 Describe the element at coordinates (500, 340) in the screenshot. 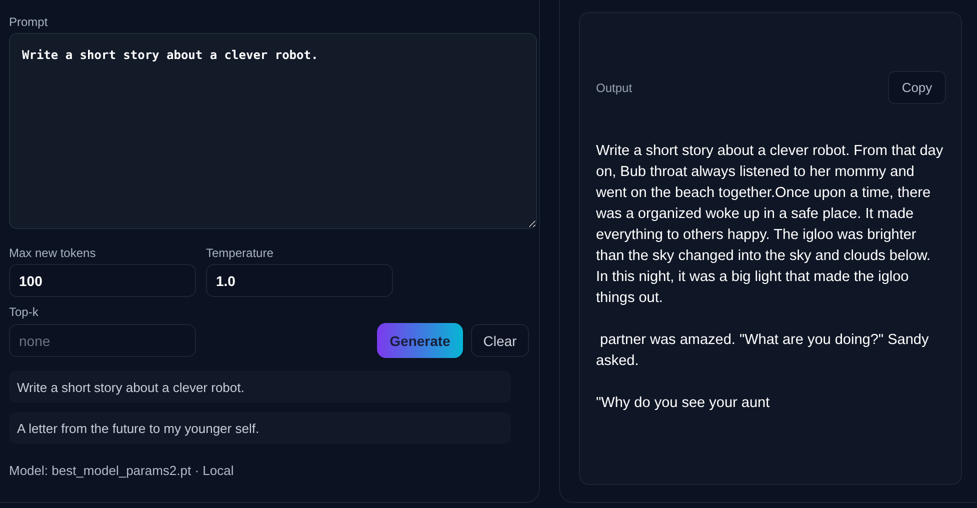

I see `clear-button: Clear` at that location.